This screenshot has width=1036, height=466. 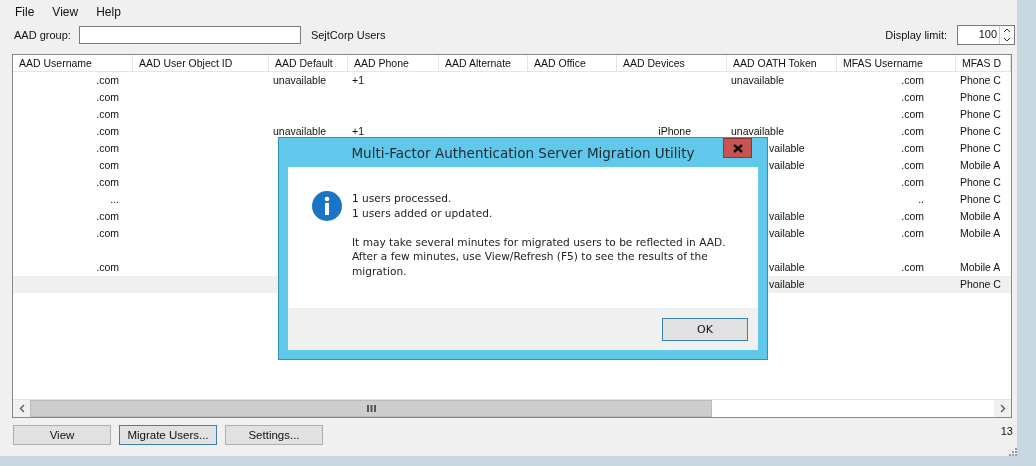 I want to click on group-name: SejtCorp Users, so click(x=348, y=35).